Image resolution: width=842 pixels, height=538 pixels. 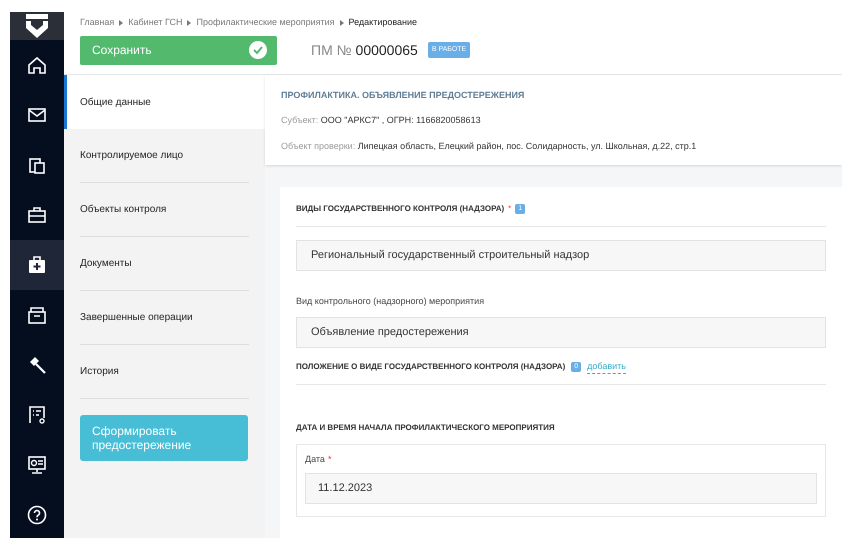 I want to click on logo-icon, so click(x=37, y=26).